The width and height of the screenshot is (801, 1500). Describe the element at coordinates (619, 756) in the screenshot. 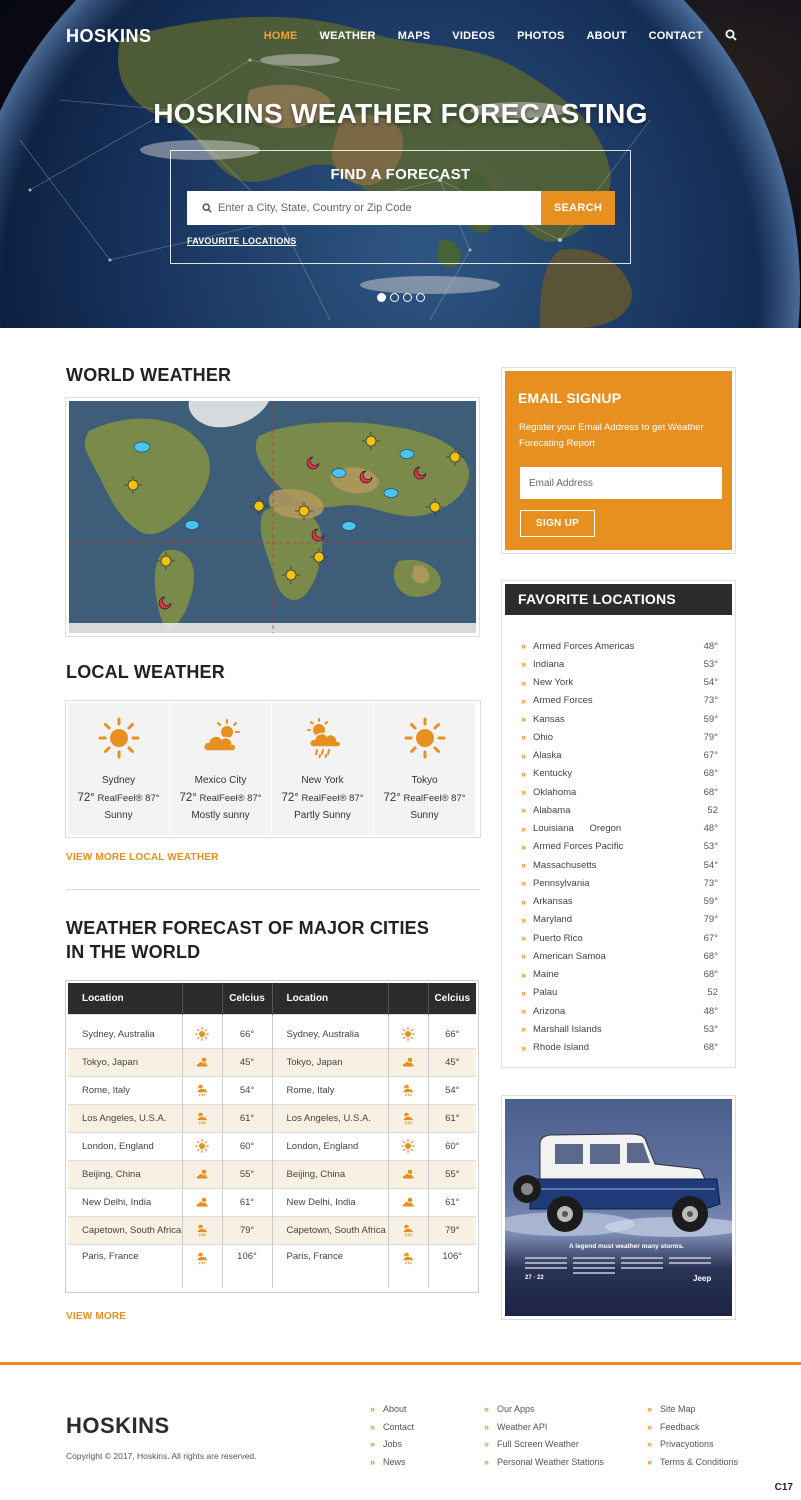

I see `list-item: » Alaska 67°` at that location.